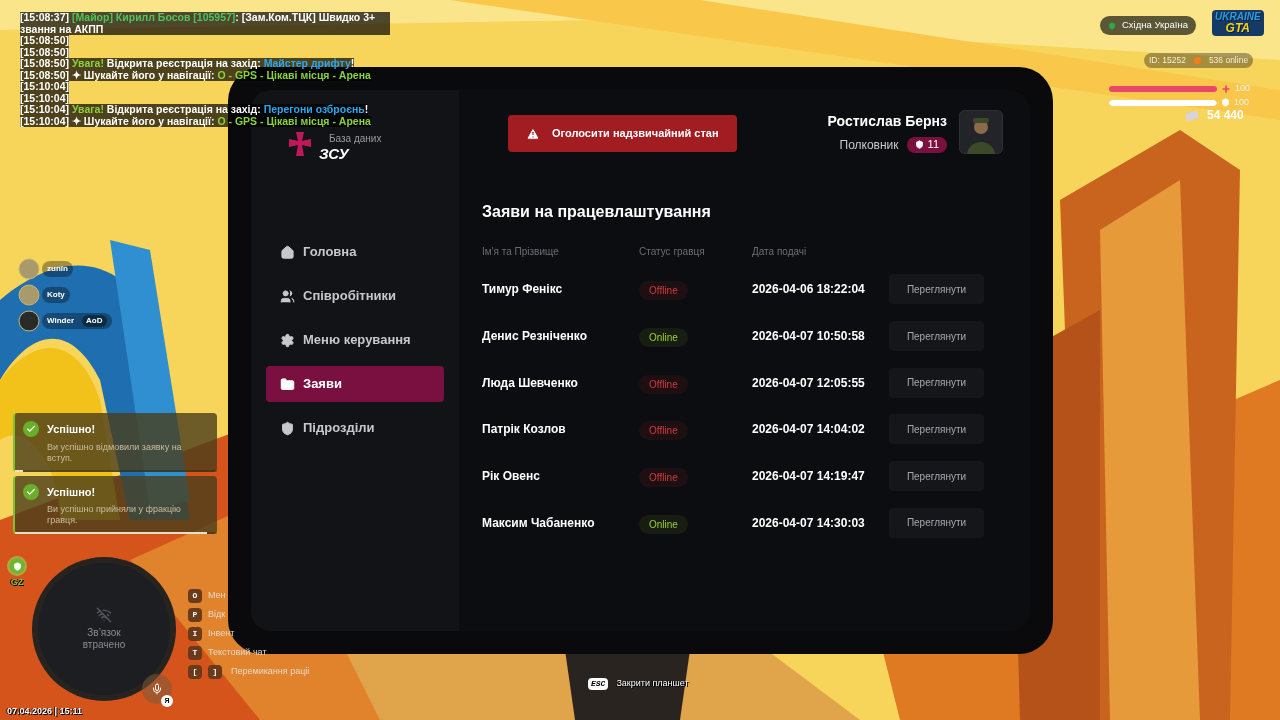  What do you see at coordinates (355, 384) in the screenshot?
I see `nav-item: Заяви` at bounding box center [355, 384].